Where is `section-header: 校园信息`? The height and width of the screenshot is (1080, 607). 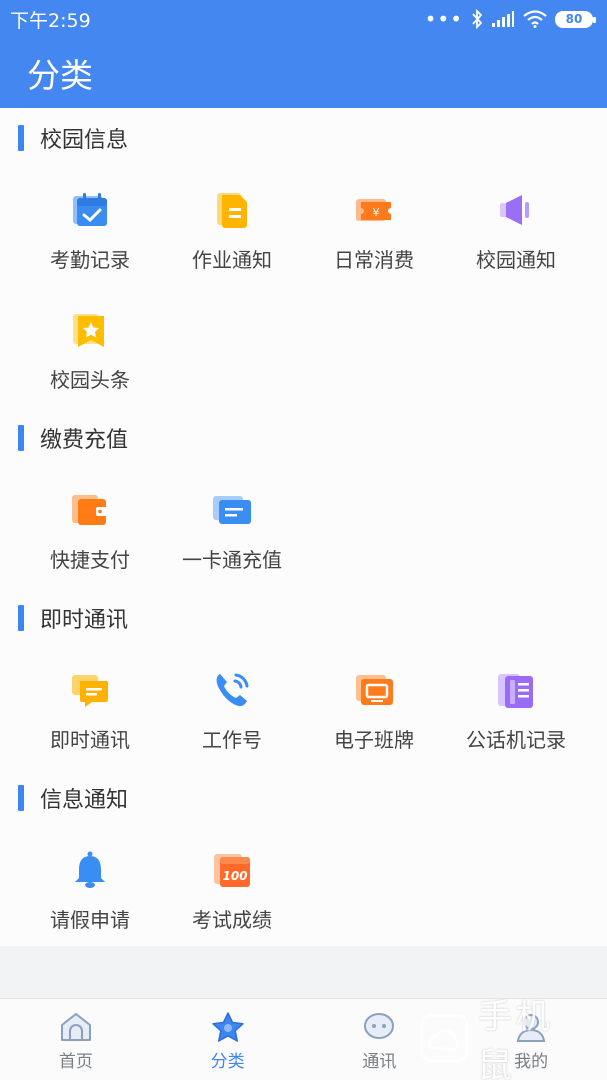 section-header: 校园信息 is located at coordinates (303, 138).